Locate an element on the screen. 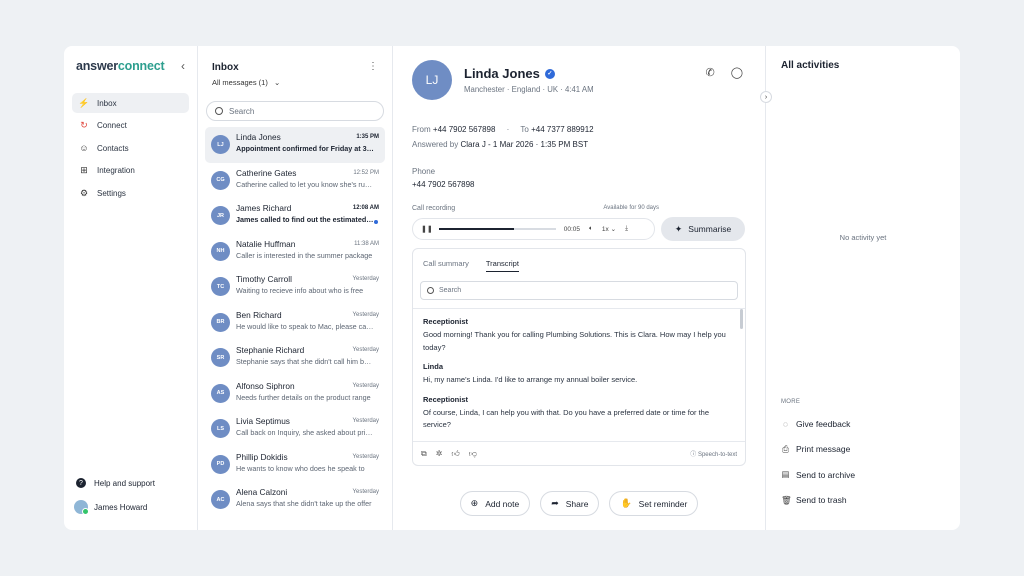  more-vertical-icon: ⋮ is located at coordinates (373, 66).